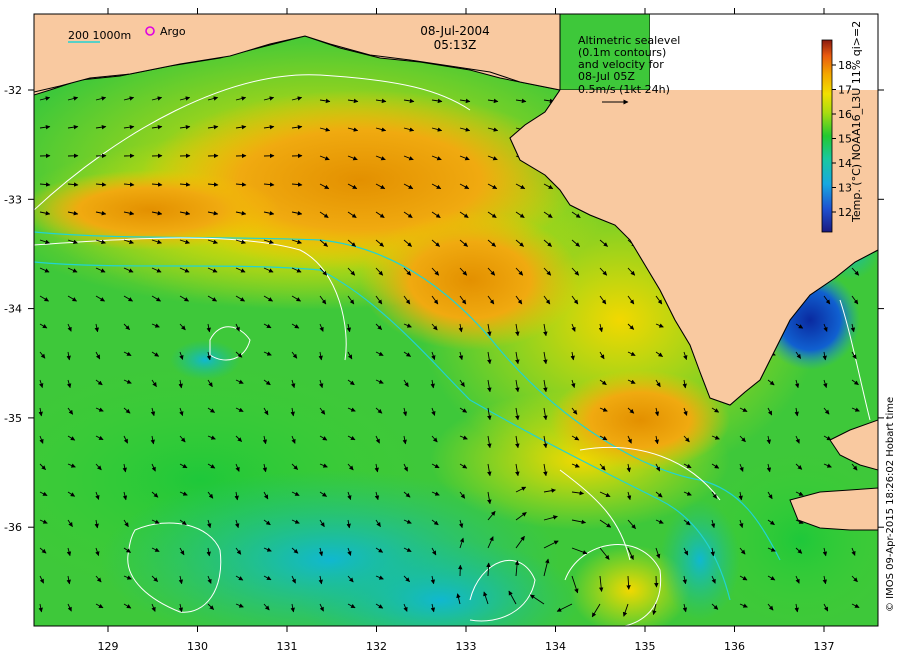 The width and height of the screenshot is (900, 660). What do you see at coordinates (827, 136) in the screenshot?
I see `colorbar-ramp` at bounding box center [827, 136].